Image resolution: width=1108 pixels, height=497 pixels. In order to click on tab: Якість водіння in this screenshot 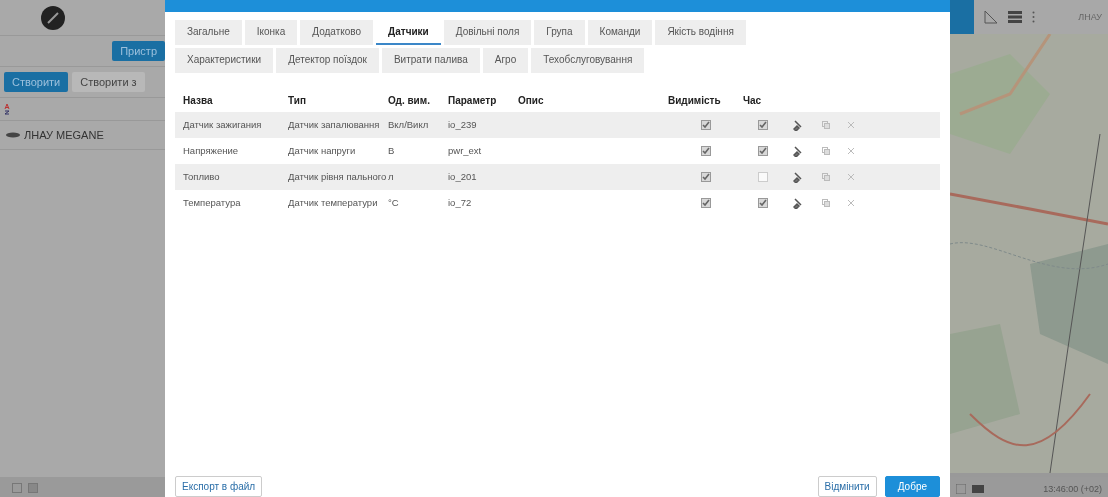, I will do `click(700, 32)`.